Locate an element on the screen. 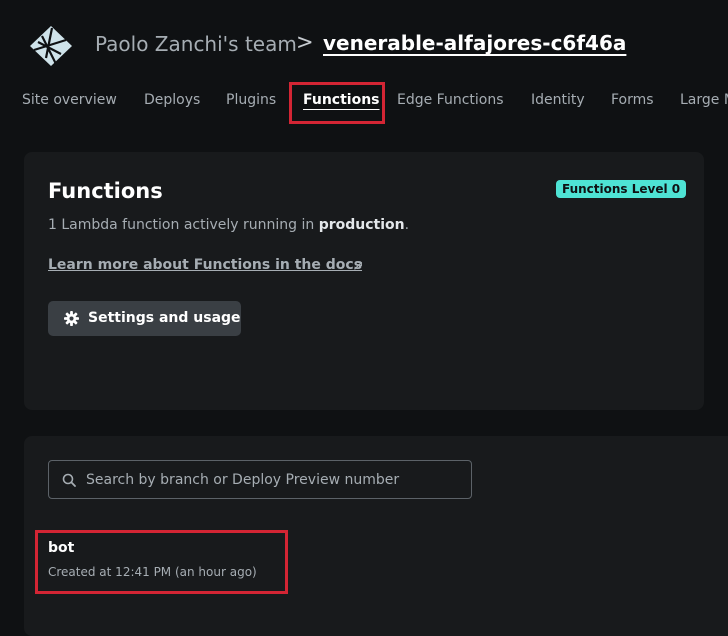 This screenshot has height=636, width=728. external-link-icon: ↗ is located at coordinates (358, 266).